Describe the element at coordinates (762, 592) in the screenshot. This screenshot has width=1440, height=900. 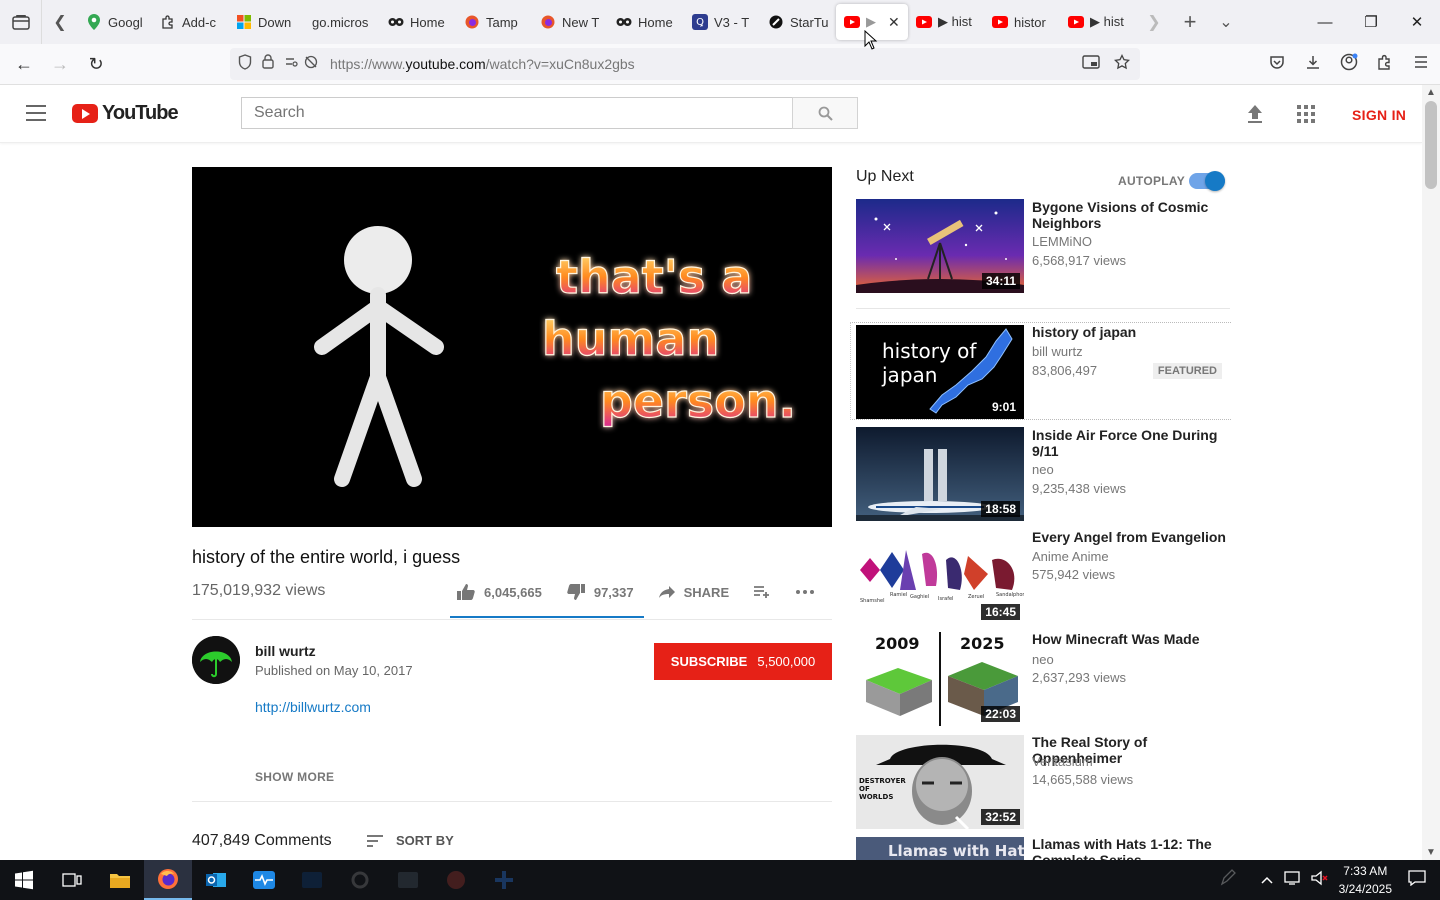
I see `add-to-playlist-button` at that location.